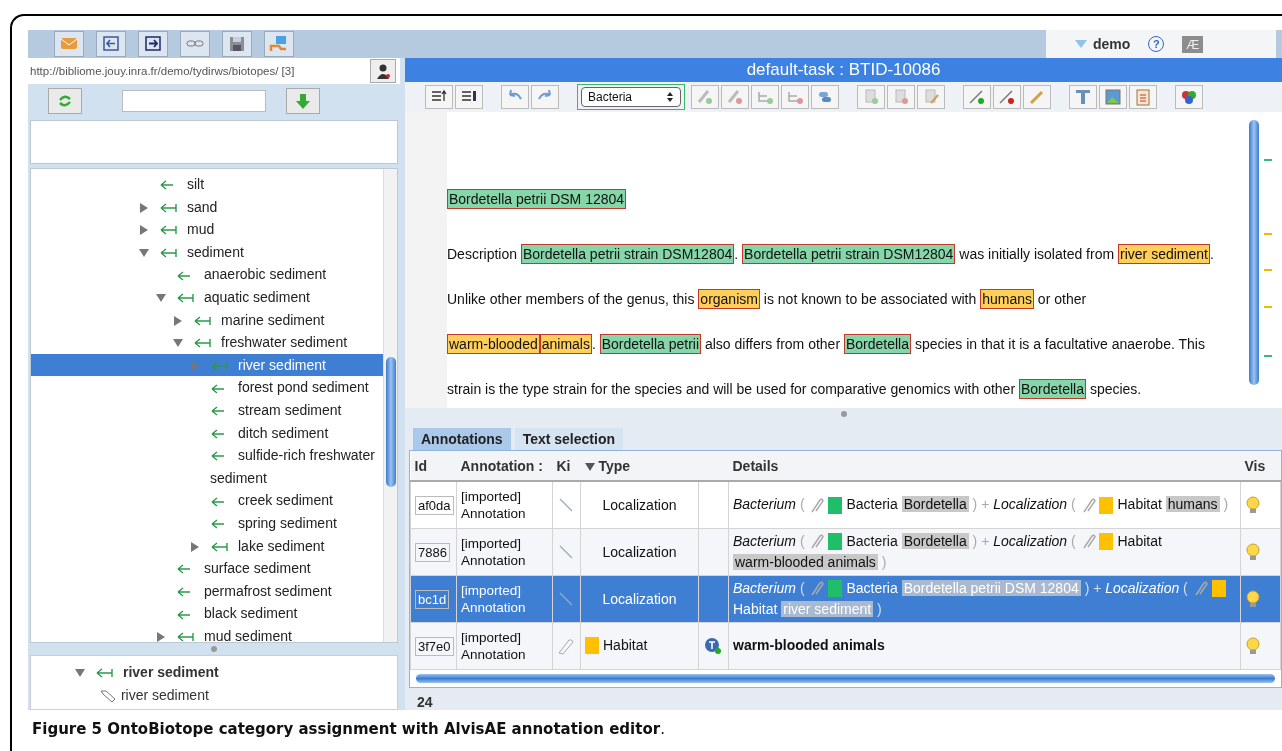 This screenshot has width=1282, height=751. I want to click on line-minus-button, so click(1007, 97).